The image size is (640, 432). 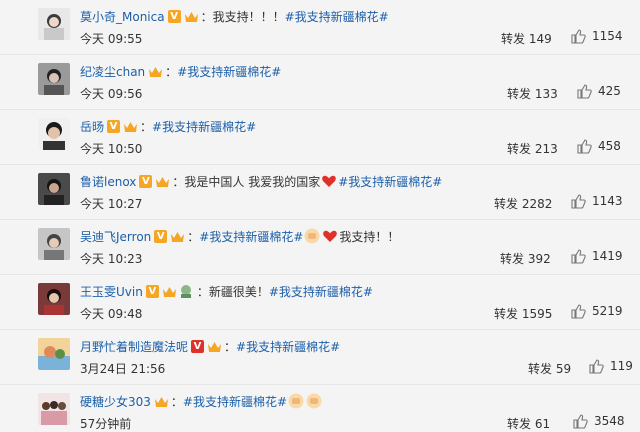 I want to click on username-link: 吴迪飞Jerron, so click(x=115, y=236).